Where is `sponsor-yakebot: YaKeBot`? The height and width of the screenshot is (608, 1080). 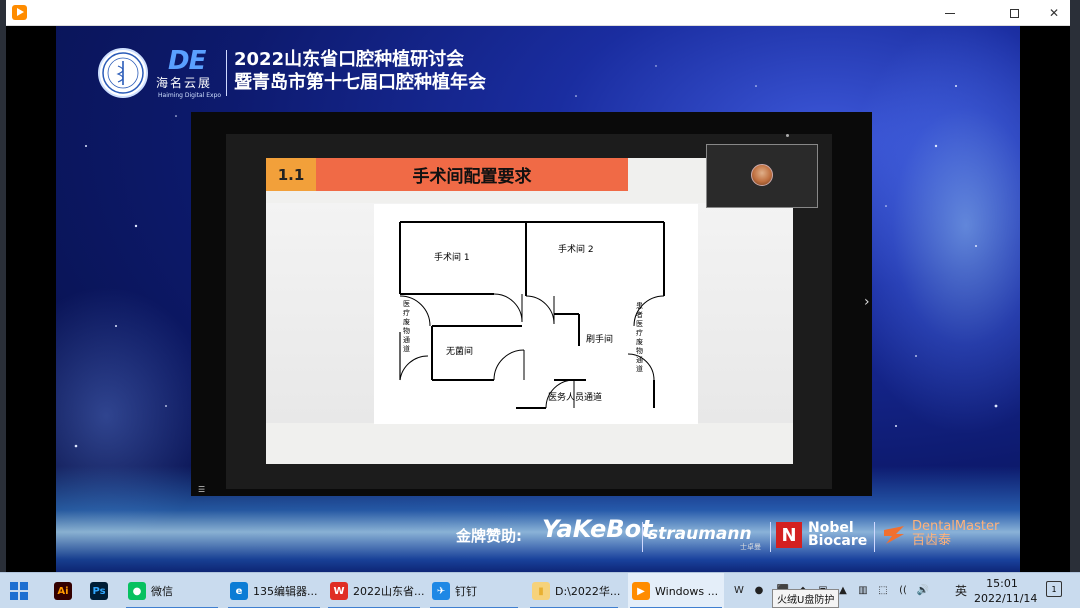
sponsor-yakebot: YaKeBot is located at coordinates (597, 529).